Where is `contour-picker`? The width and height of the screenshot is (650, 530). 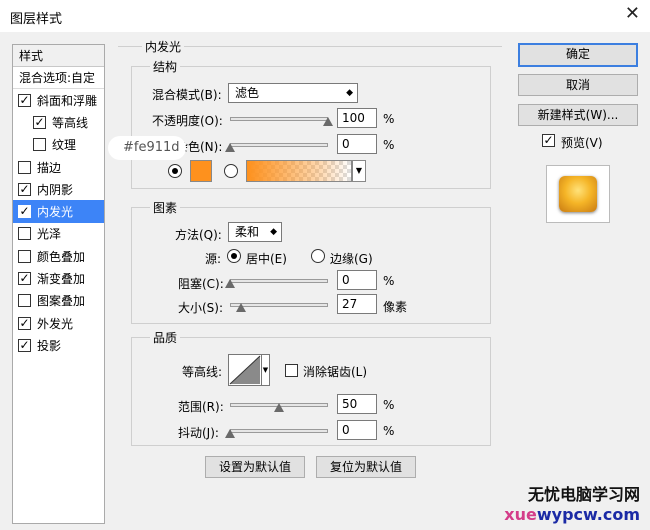 contour-picker is located at coordinates (245, 370).